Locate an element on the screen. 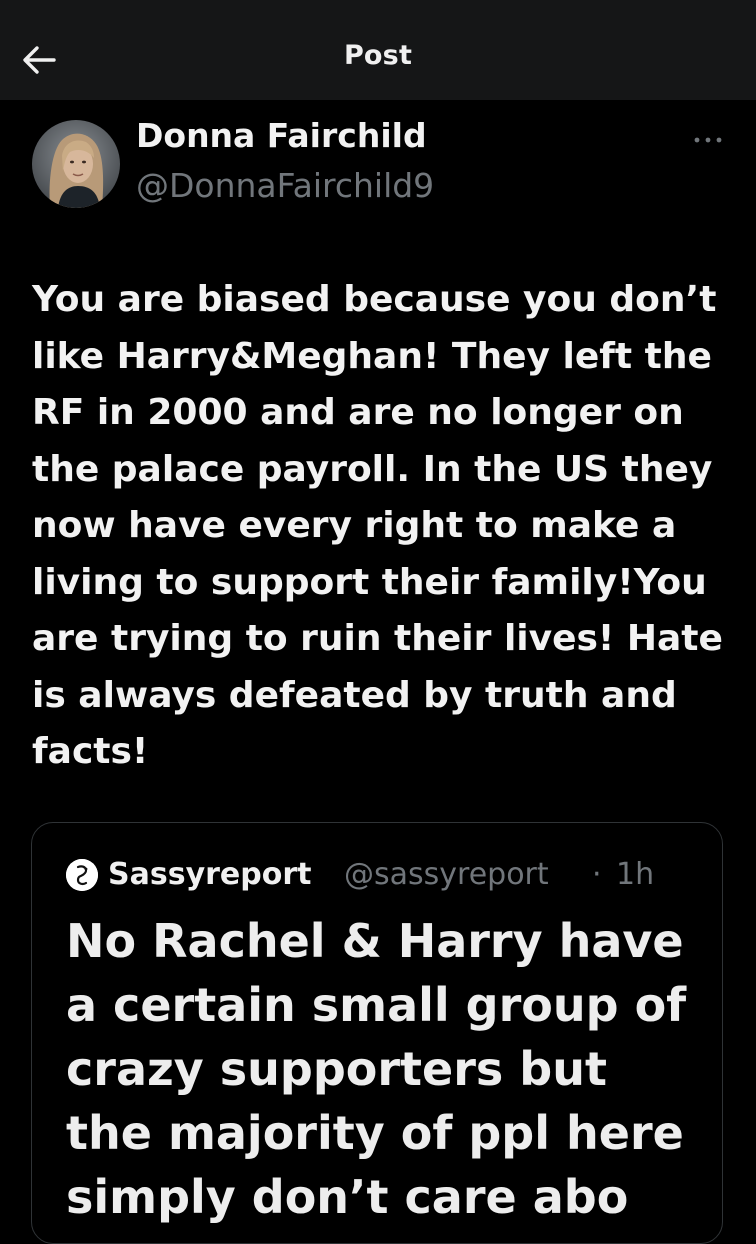 This screenshot has width=756, height=1244. quoted-text-line: a certain small group of is located at coordinates (376, 1005).